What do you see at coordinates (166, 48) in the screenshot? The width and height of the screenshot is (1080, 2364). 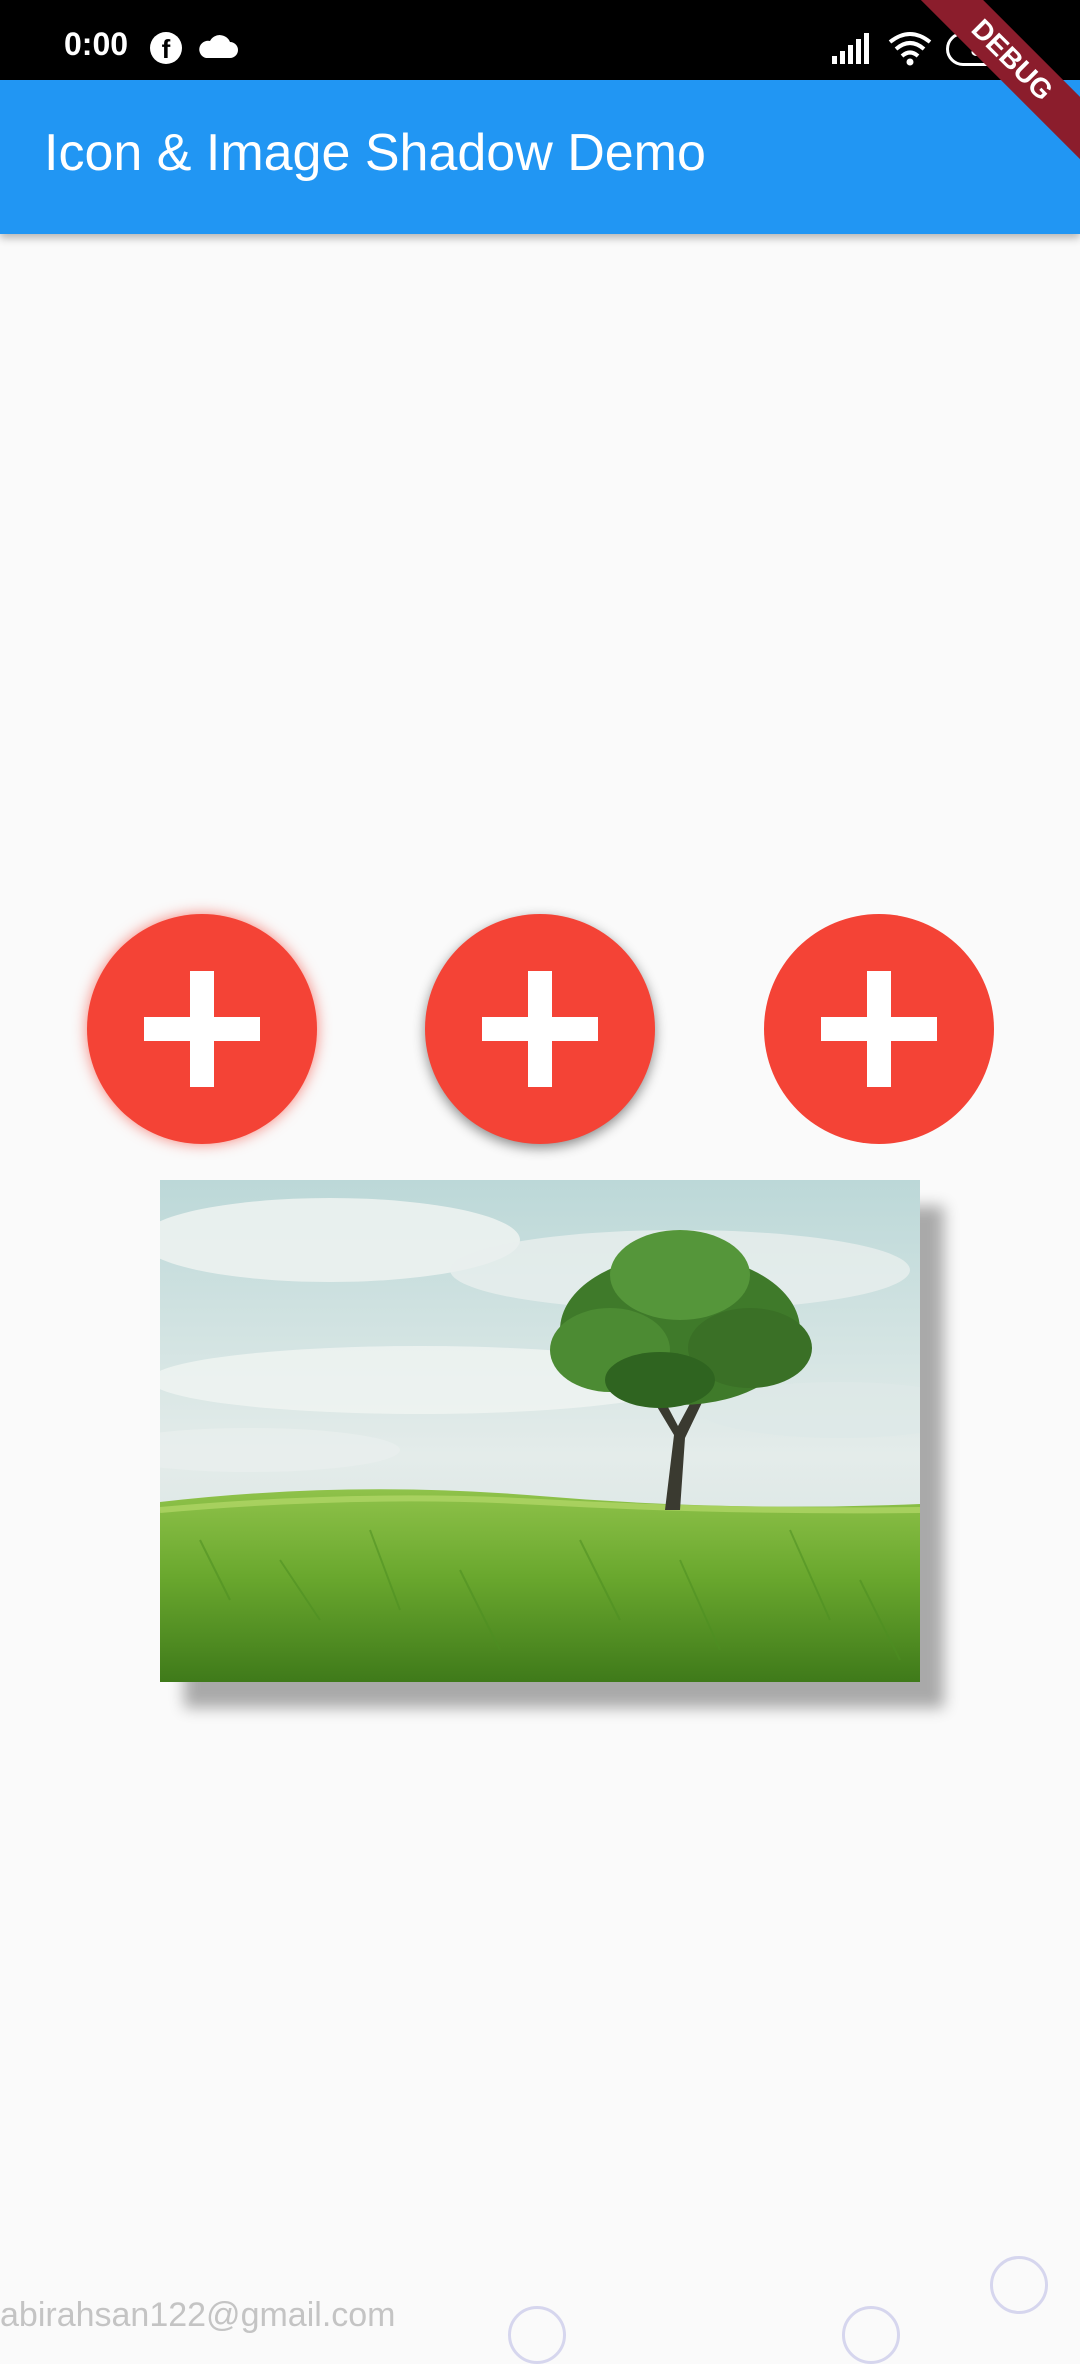 I see `facebook-icon: f` at bounding box center [166, 48].